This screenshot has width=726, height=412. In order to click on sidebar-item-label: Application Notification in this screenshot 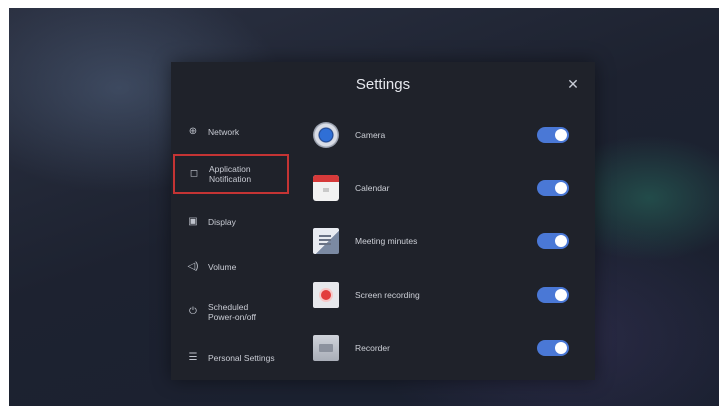, I will do `click(230, 174)`.